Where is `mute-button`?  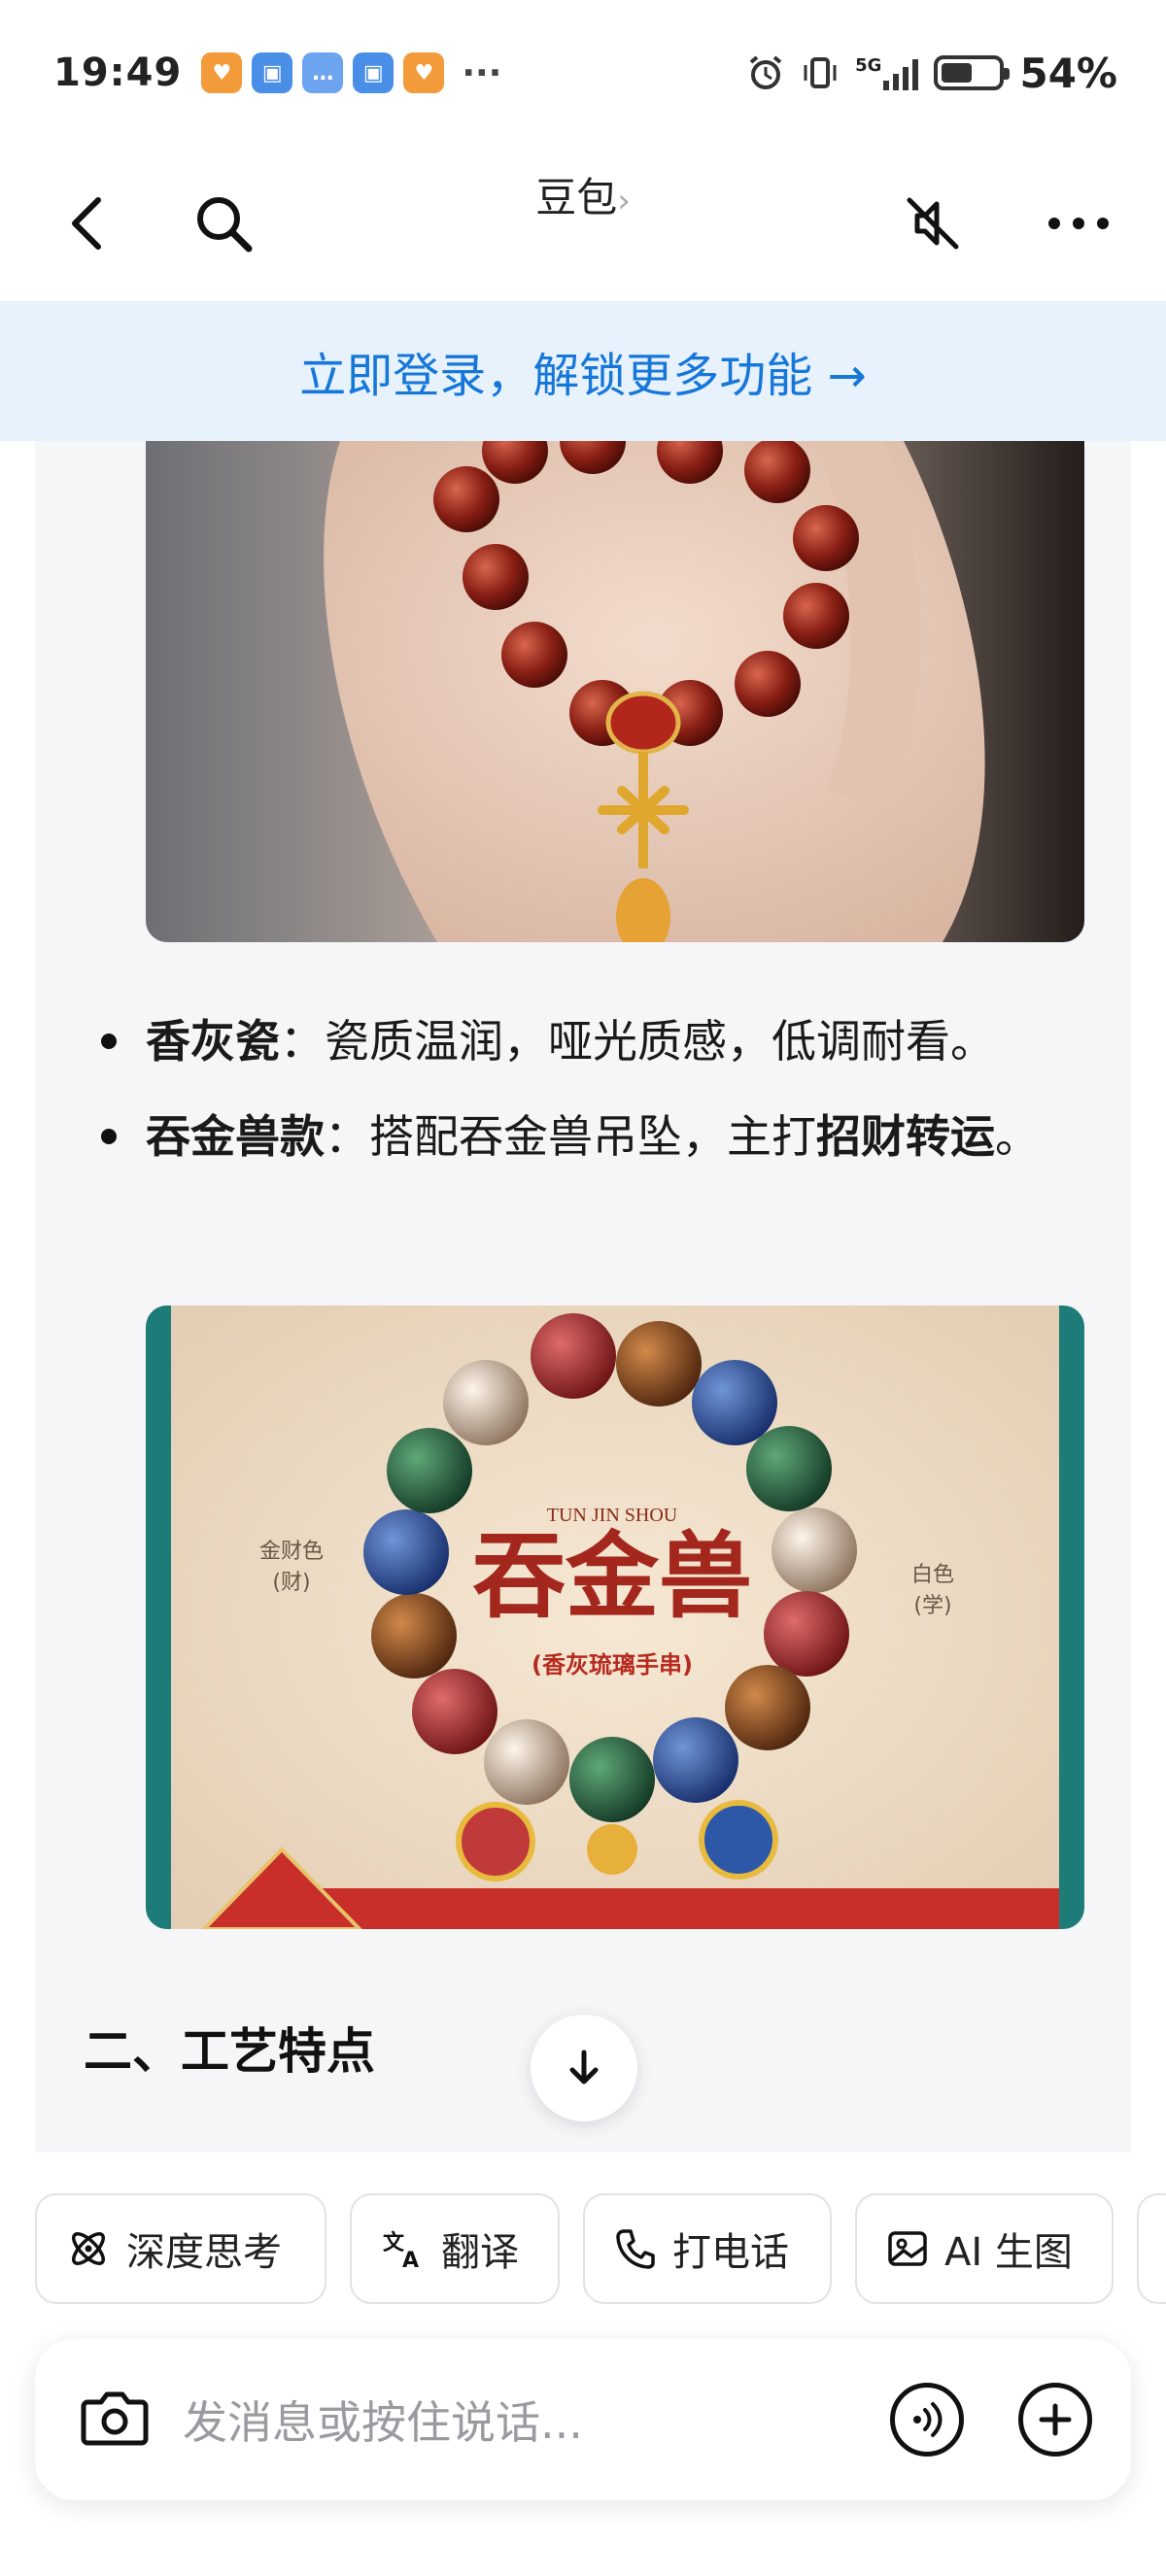
mute-button is located at coordinates (933, 223).